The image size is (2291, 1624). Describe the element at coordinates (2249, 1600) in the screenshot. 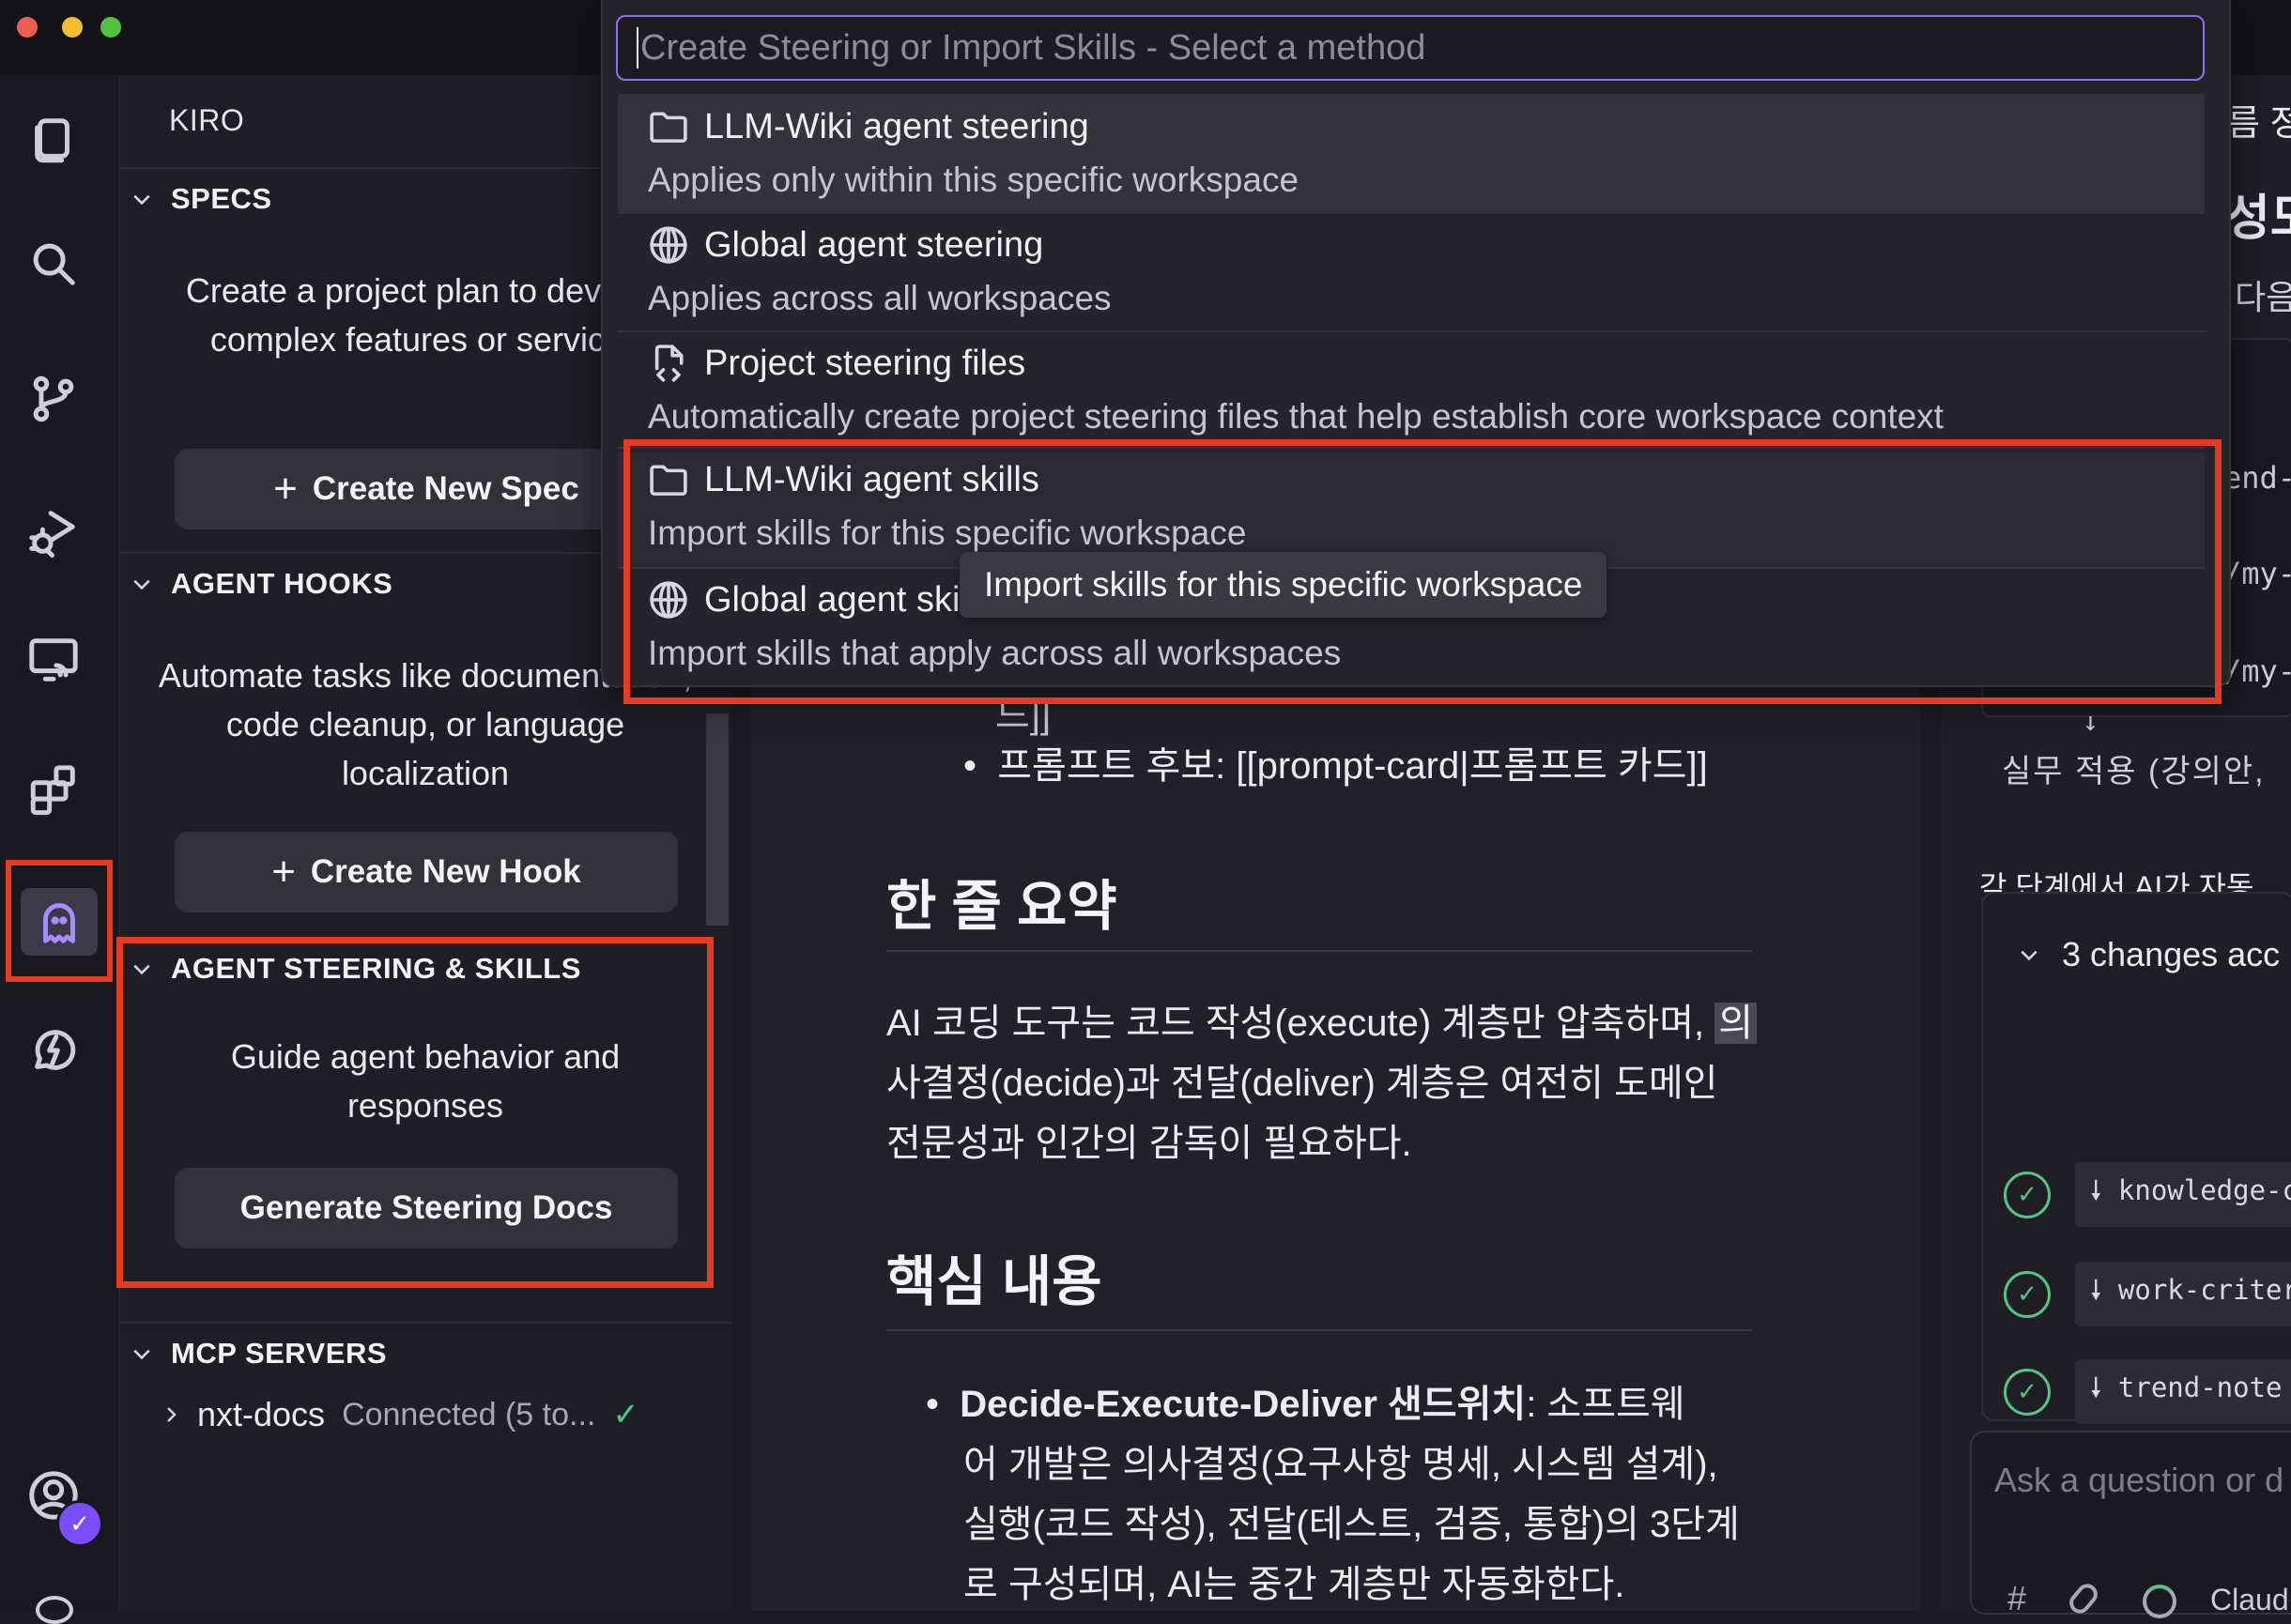

I see `model-selector: Claud` at that location.